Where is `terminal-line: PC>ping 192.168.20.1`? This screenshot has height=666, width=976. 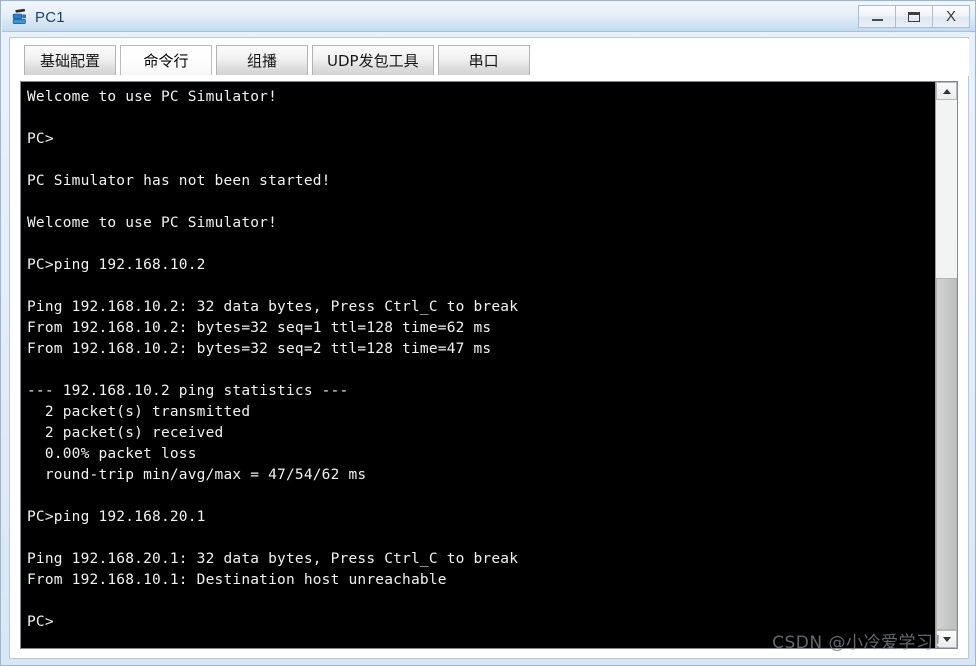 terminal-line: PC>ping 192.168.20.1 is located at coordinates (116, 517).